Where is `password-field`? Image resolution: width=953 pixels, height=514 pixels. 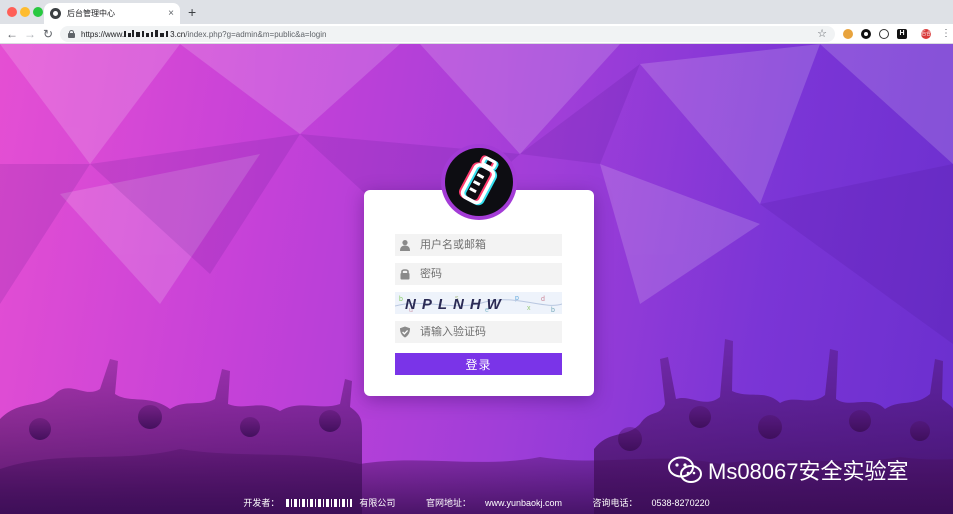
password-field is located at coordinates (478, 274).